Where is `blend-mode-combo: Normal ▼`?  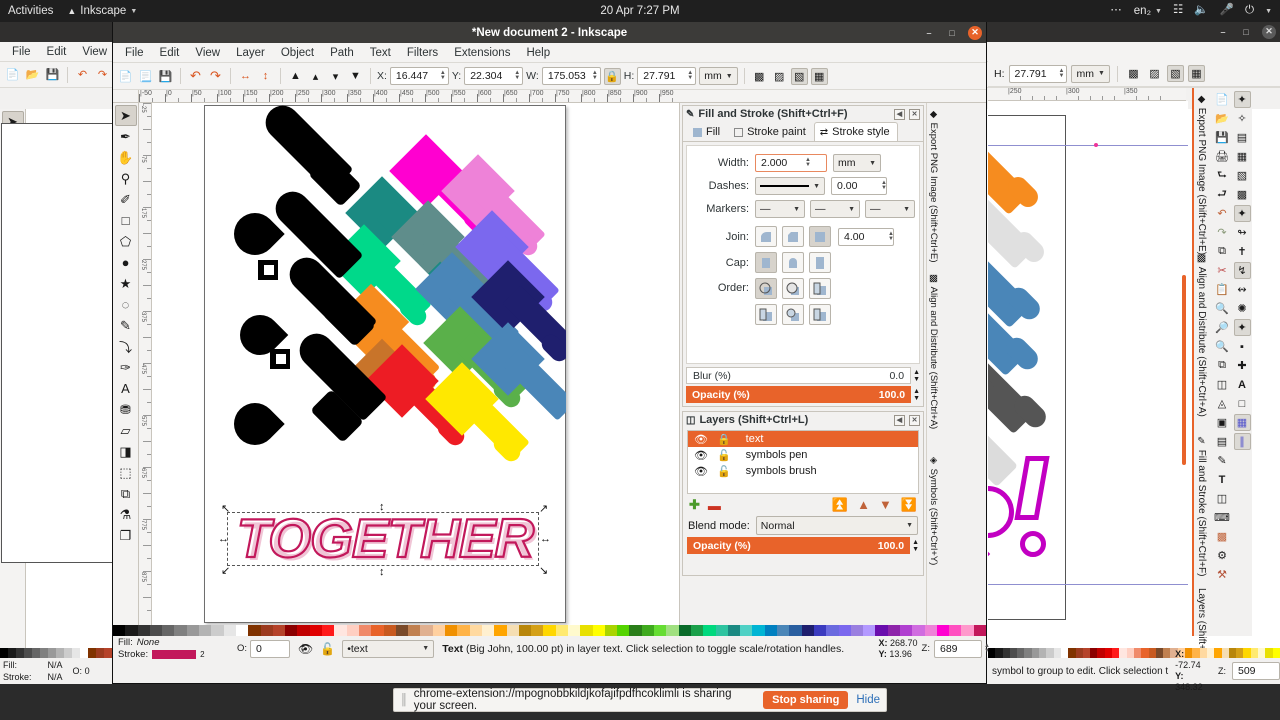 blend-mode-combo: Normal ▼ is located at coordinates (836, 525).